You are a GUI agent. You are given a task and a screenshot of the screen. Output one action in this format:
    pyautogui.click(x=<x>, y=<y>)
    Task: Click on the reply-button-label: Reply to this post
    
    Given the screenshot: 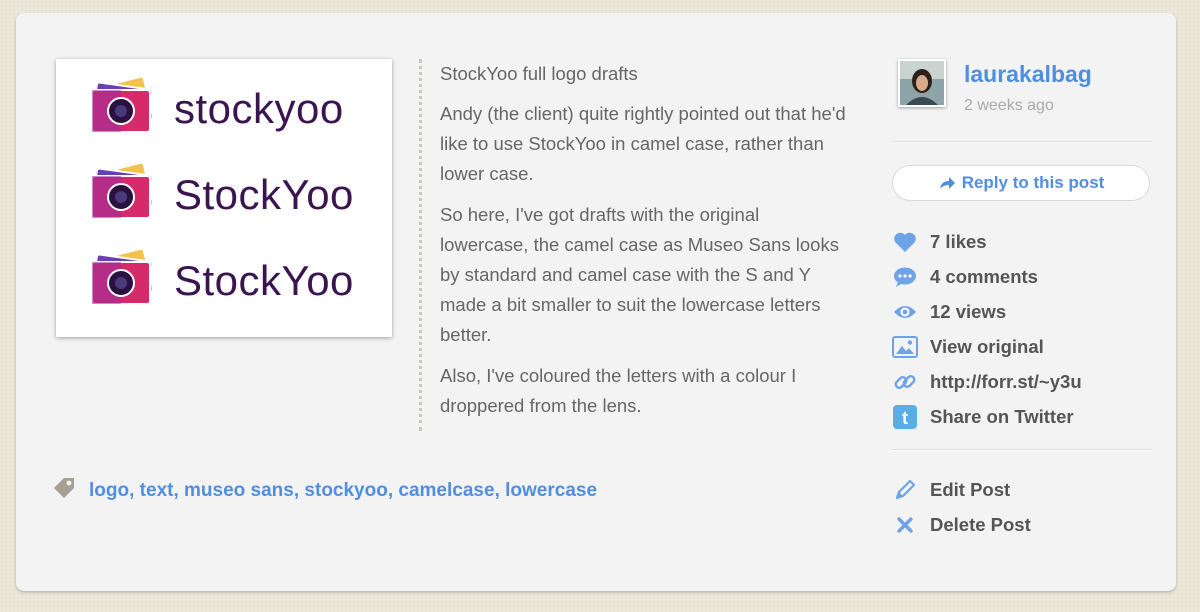 What is the action you would take?
    pyautogui.click(x=1033, y=182)
    